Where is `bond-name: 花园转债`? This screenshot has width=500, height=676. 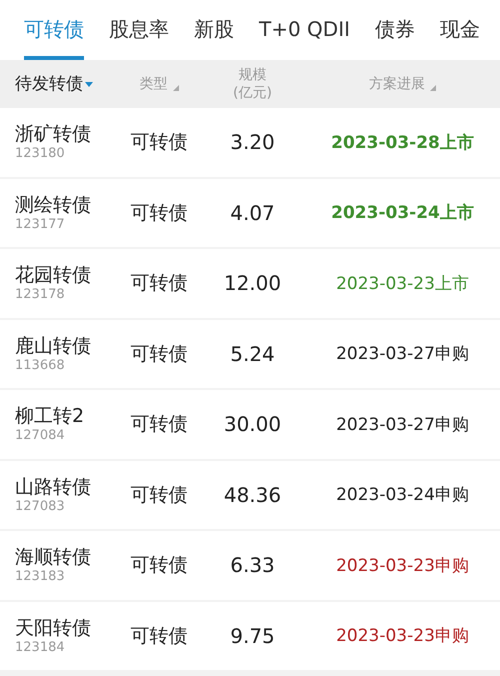
bond-name: 花园转债 is located at coordinates (53, 275).